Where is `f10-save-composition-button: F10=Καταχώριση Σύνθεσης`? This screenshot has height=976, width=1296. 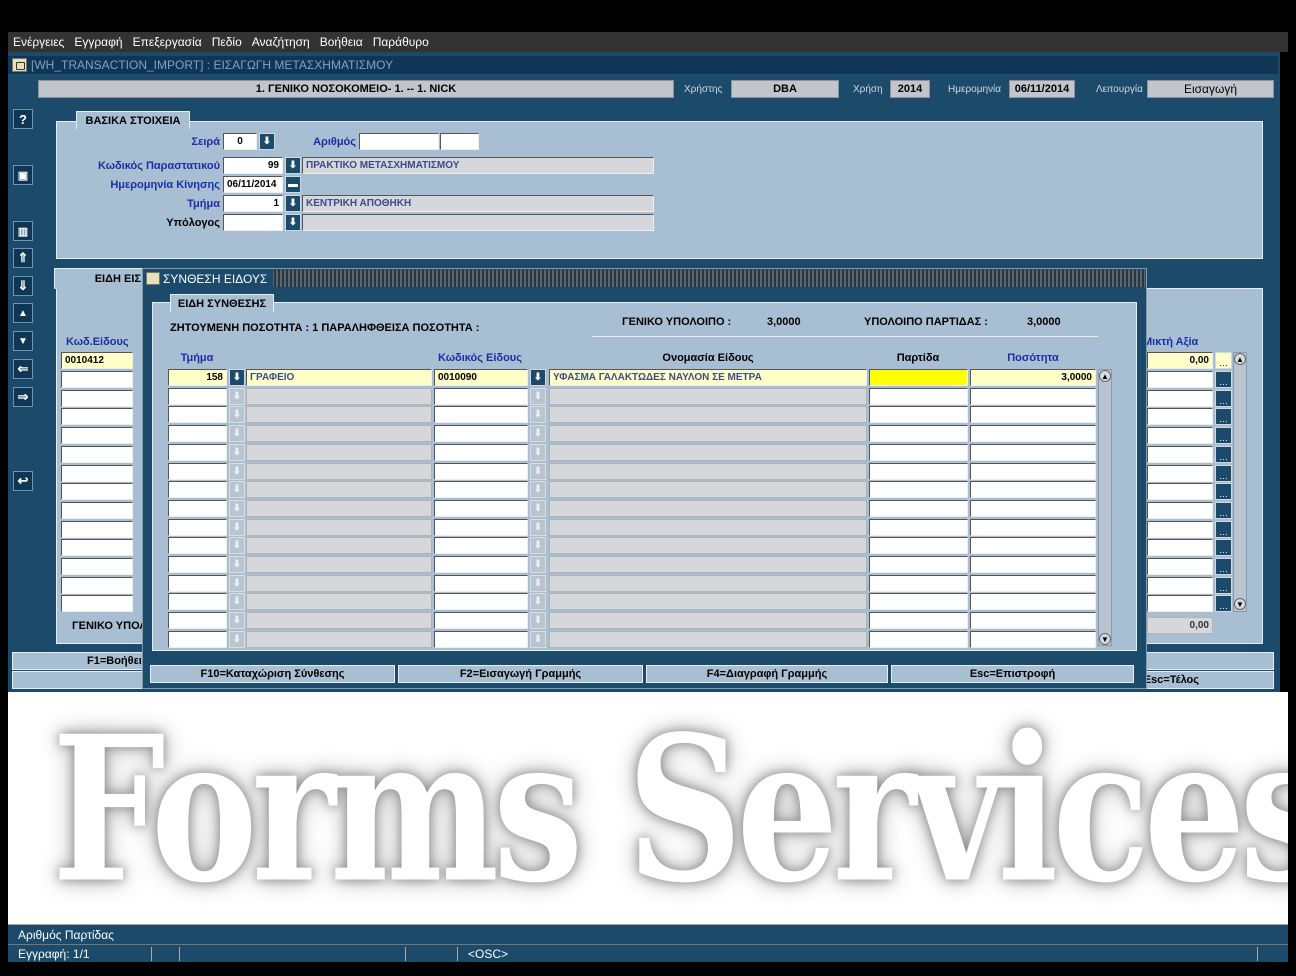
f10-save-composition-button: F10=Καταχώριση Σύνθεσης is located at coordinates (272, 674).